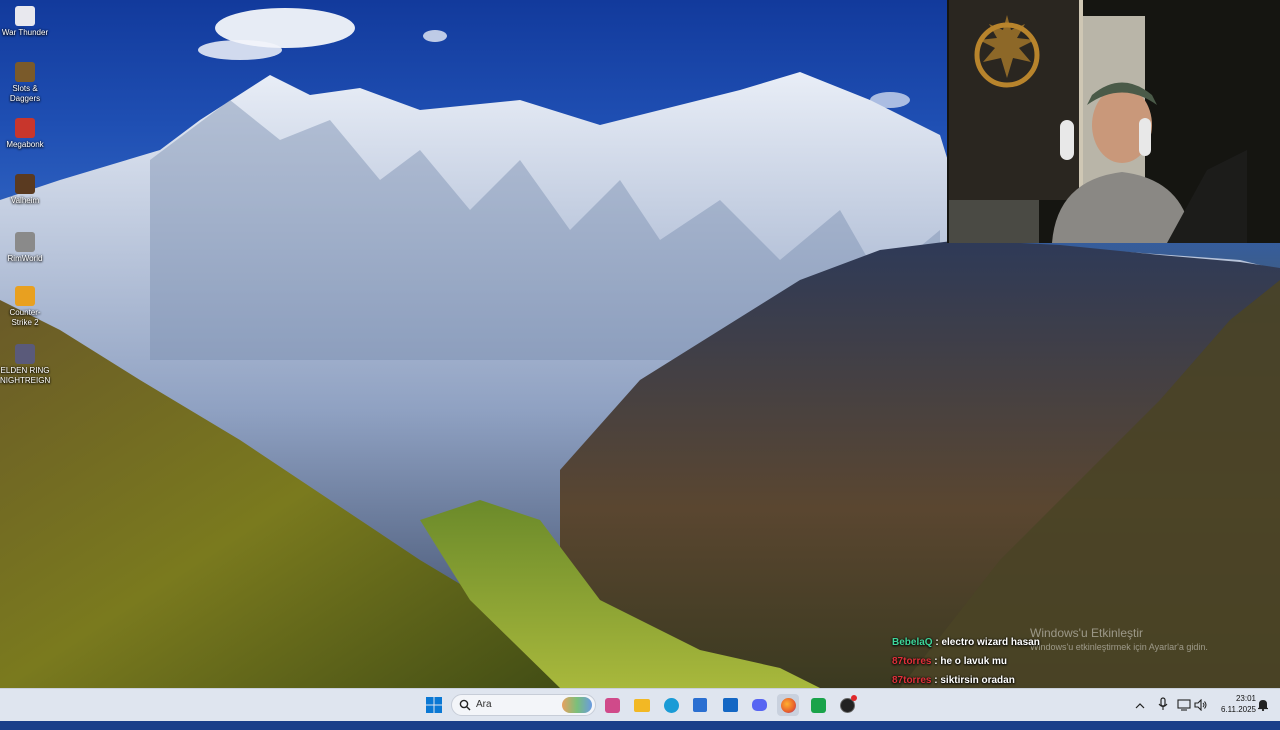 The image size is (1280, 730). Describe the element at coordinates (1184, 705) in the screenshot. I see `network-icon` at that location.